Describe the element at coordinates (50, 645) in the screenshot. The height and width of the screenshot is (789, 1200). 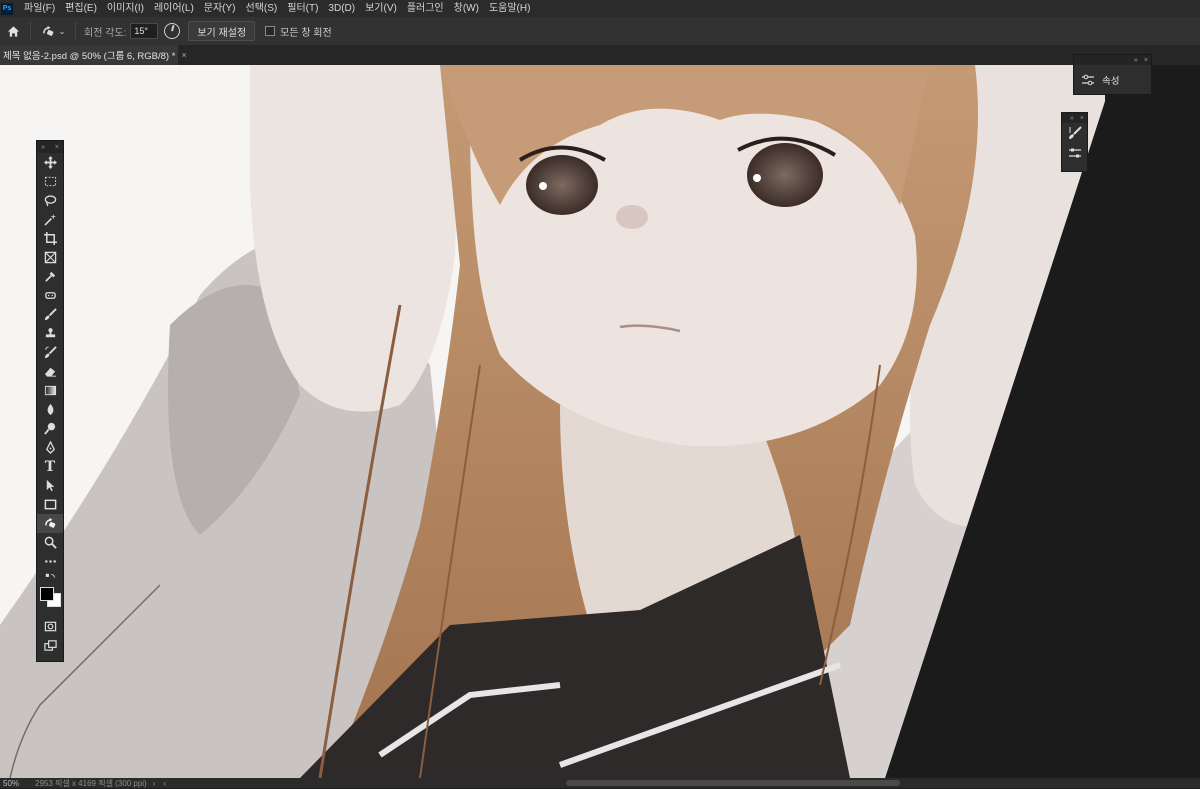
I see `screen-mode-icon` at that location.